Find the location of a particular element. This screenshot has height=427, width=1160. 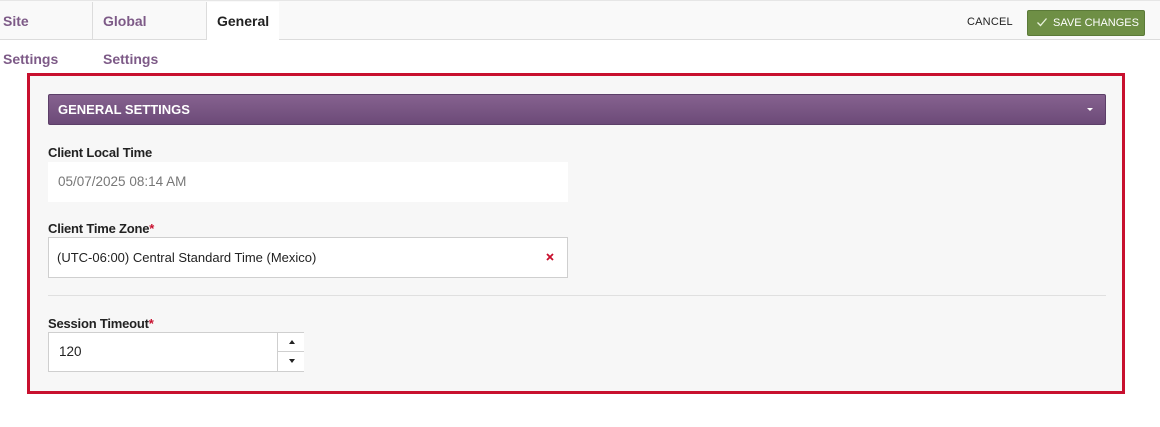

arrow-up-icon is located at coordinates (292, 342).